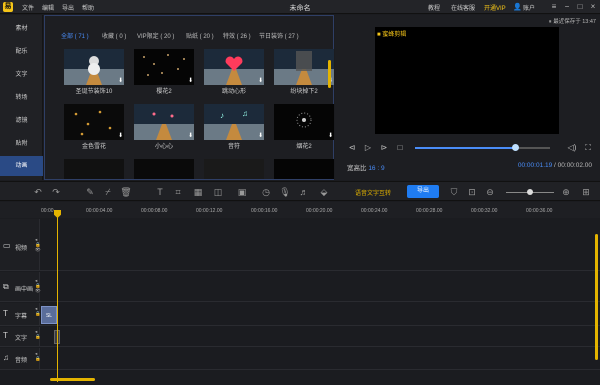  I want to click on maximize-icon: □, so click(580, 7).